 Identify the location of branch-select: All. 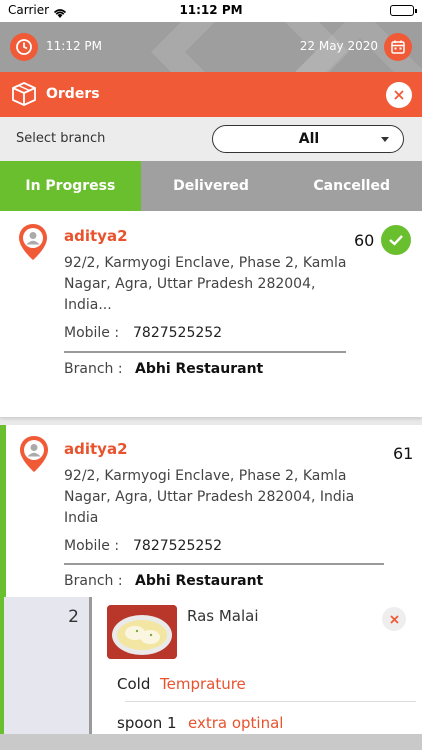
(308, 139).